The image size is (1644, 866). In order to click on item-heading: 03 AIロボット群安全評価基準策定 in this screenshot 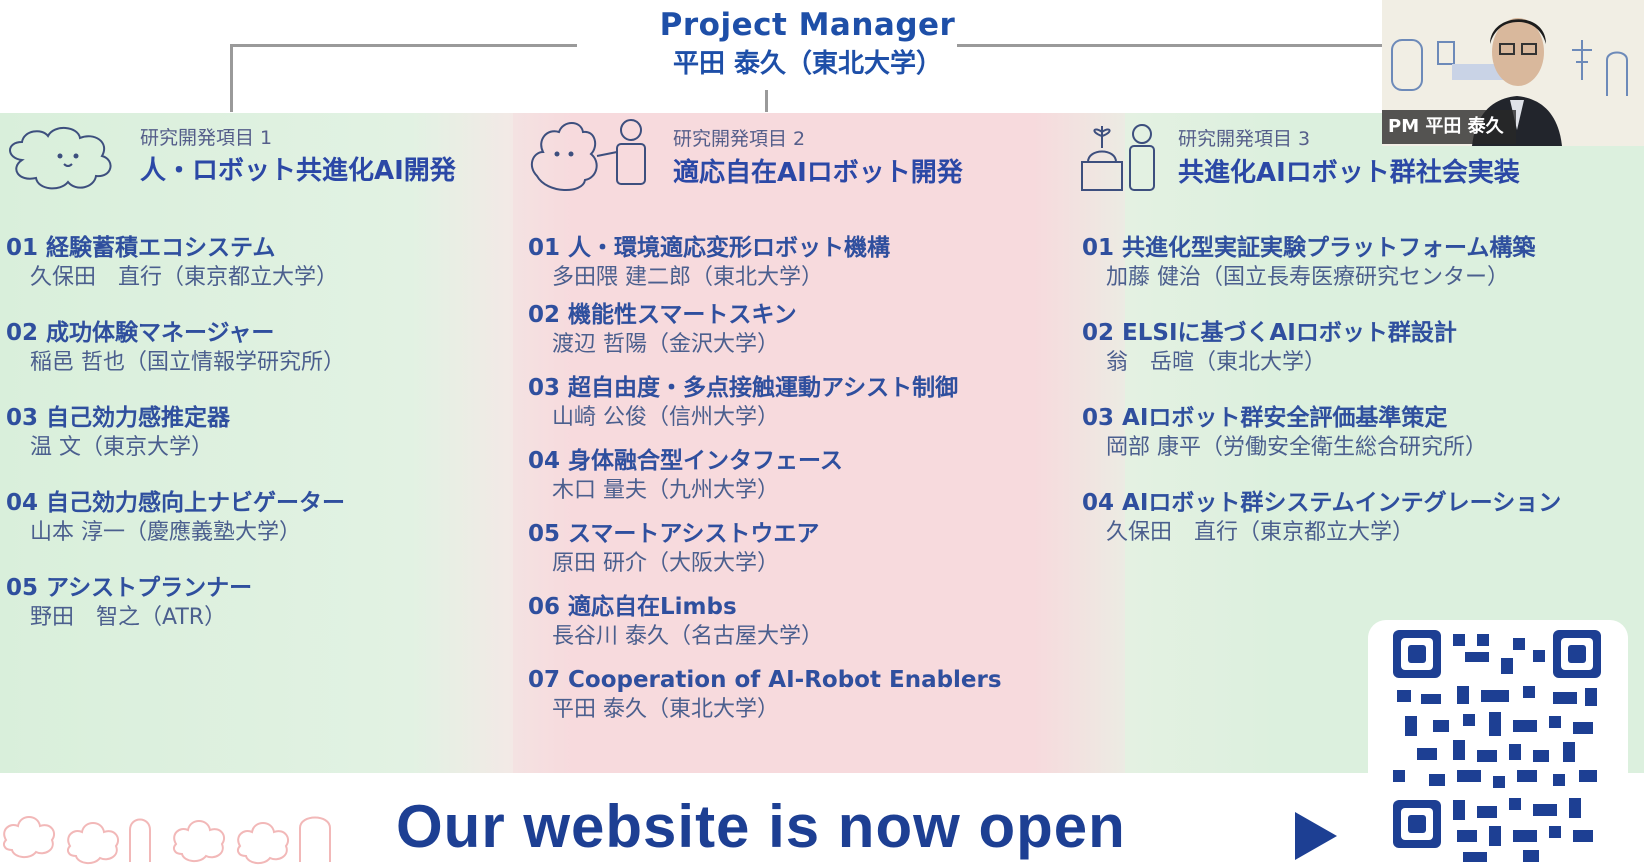, I will do `click(1265, 418)`.